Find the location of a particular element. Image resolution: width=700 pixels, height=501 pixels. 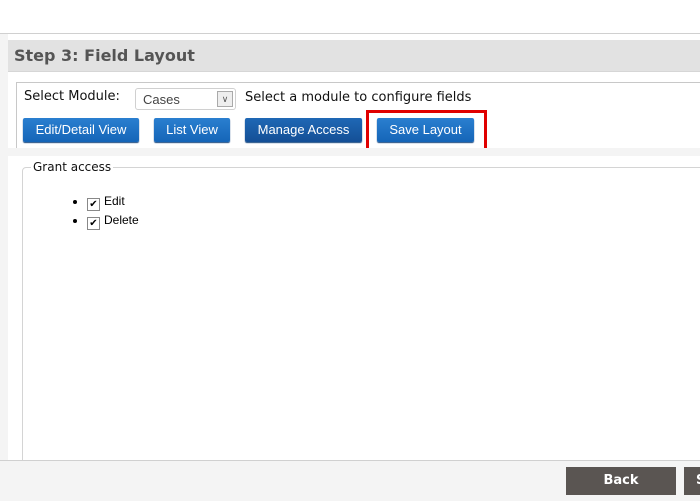

back-button: Back is located at coordinates (621, 481).